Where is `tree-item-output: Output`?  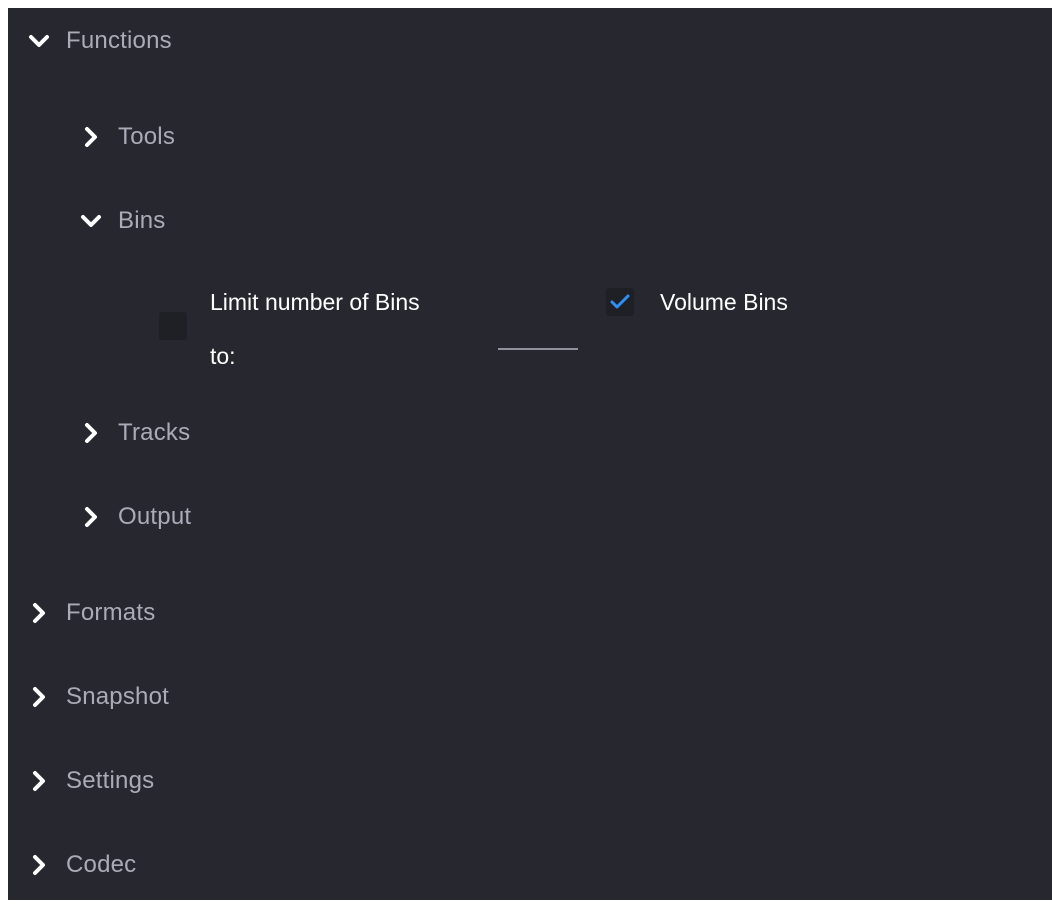 tree-item-output: Output is located at coordinates (133, 517).